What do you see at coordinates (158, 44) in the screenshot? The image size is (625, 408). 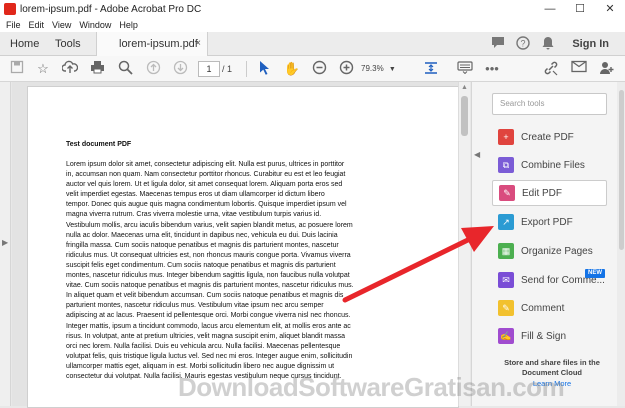 I see `tab-document-label: lorem-ipsum.pdf` at bounding box center [158, 44].